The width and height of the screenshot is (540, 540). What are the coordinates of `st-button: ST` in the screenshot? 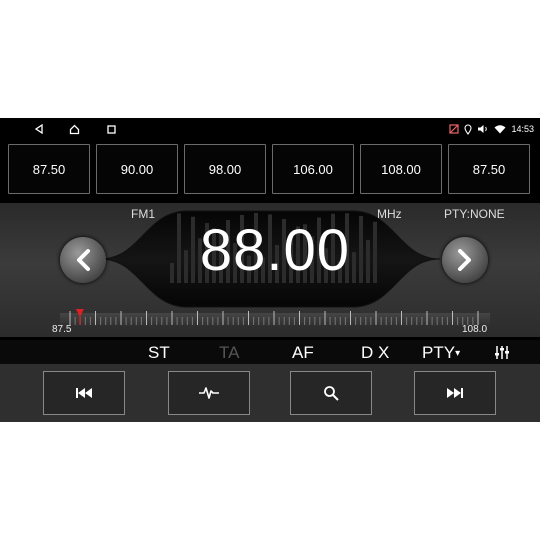 It's located at (159, 353).